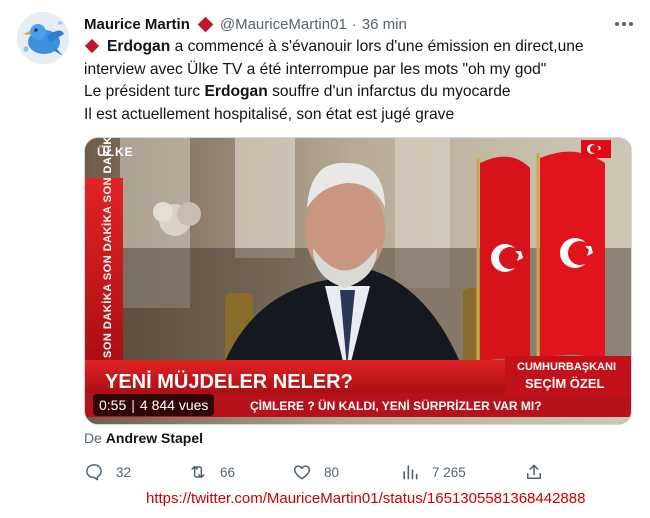 The image size is (650, 518). Describe the element at coordinates (154, 438) in the screenshot. I see `attribution-name: Andrew Stapel` at that location.